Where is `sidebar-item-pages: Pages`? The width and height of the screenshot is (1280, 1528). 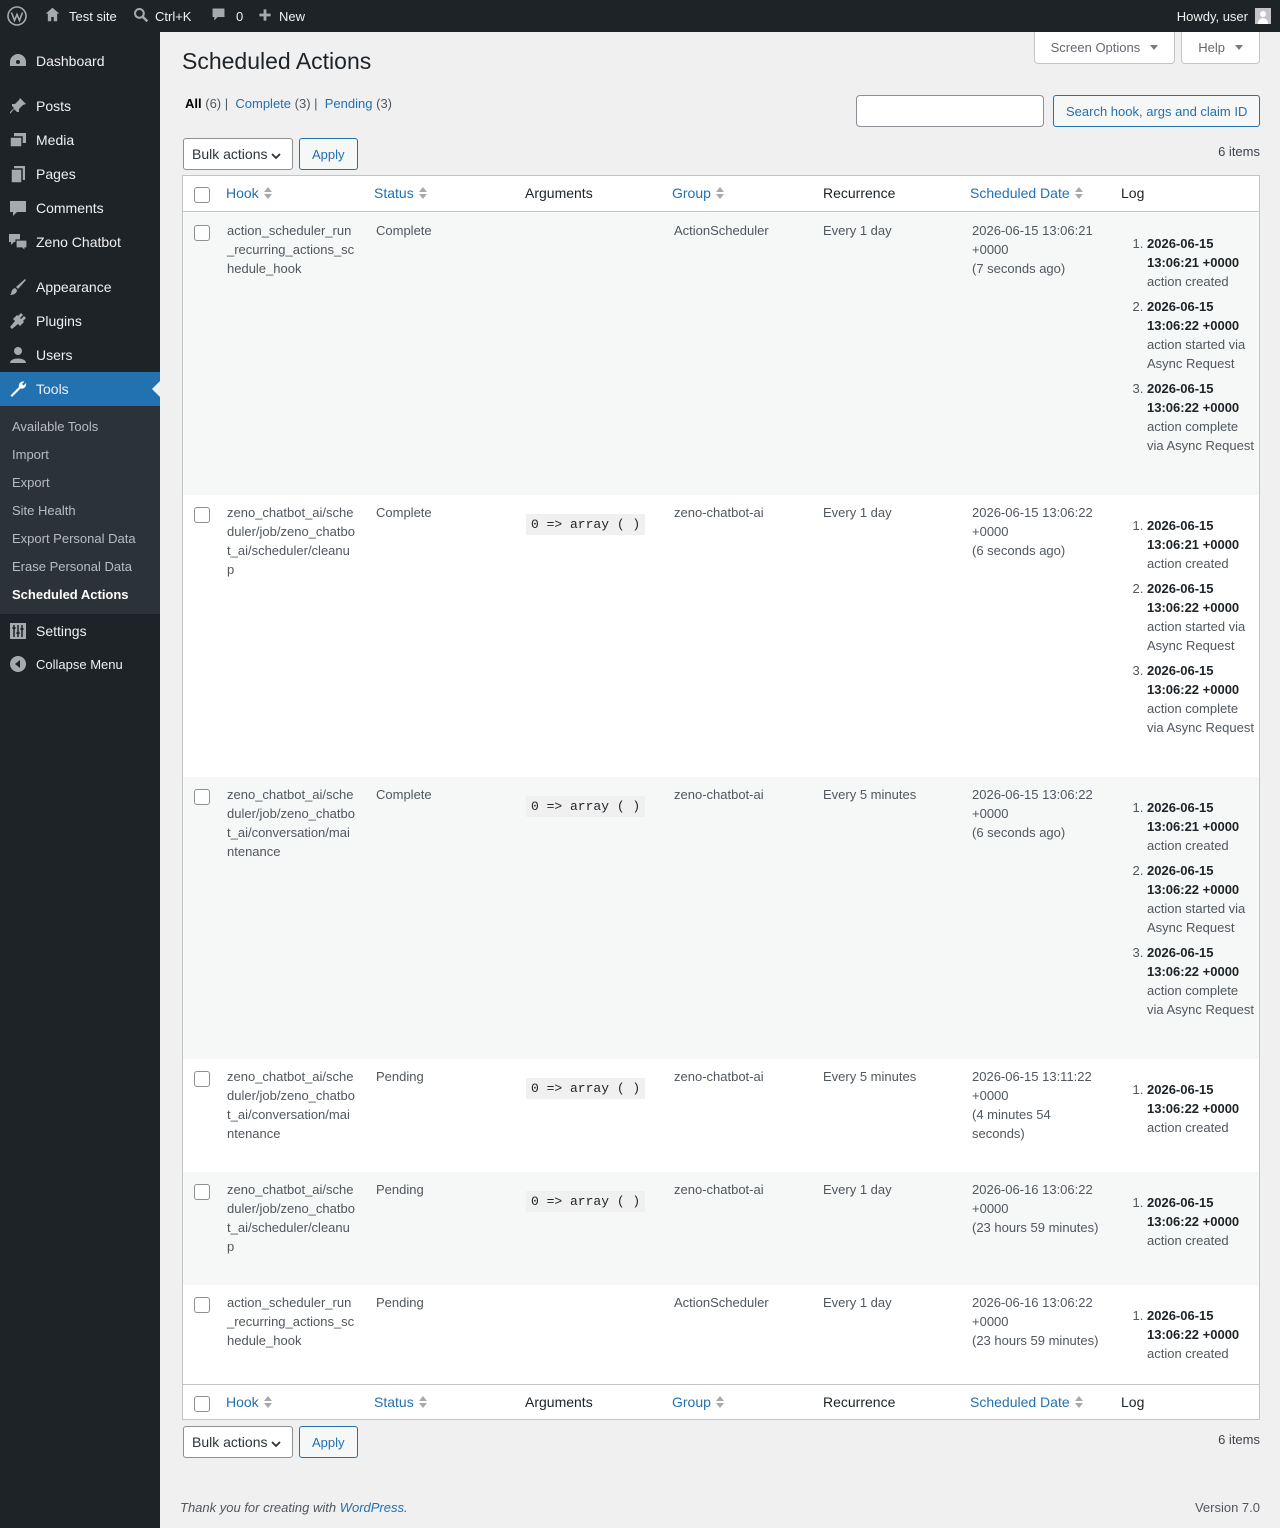 sidebar-item-pages: Pages is located at coordinates (80, 174).